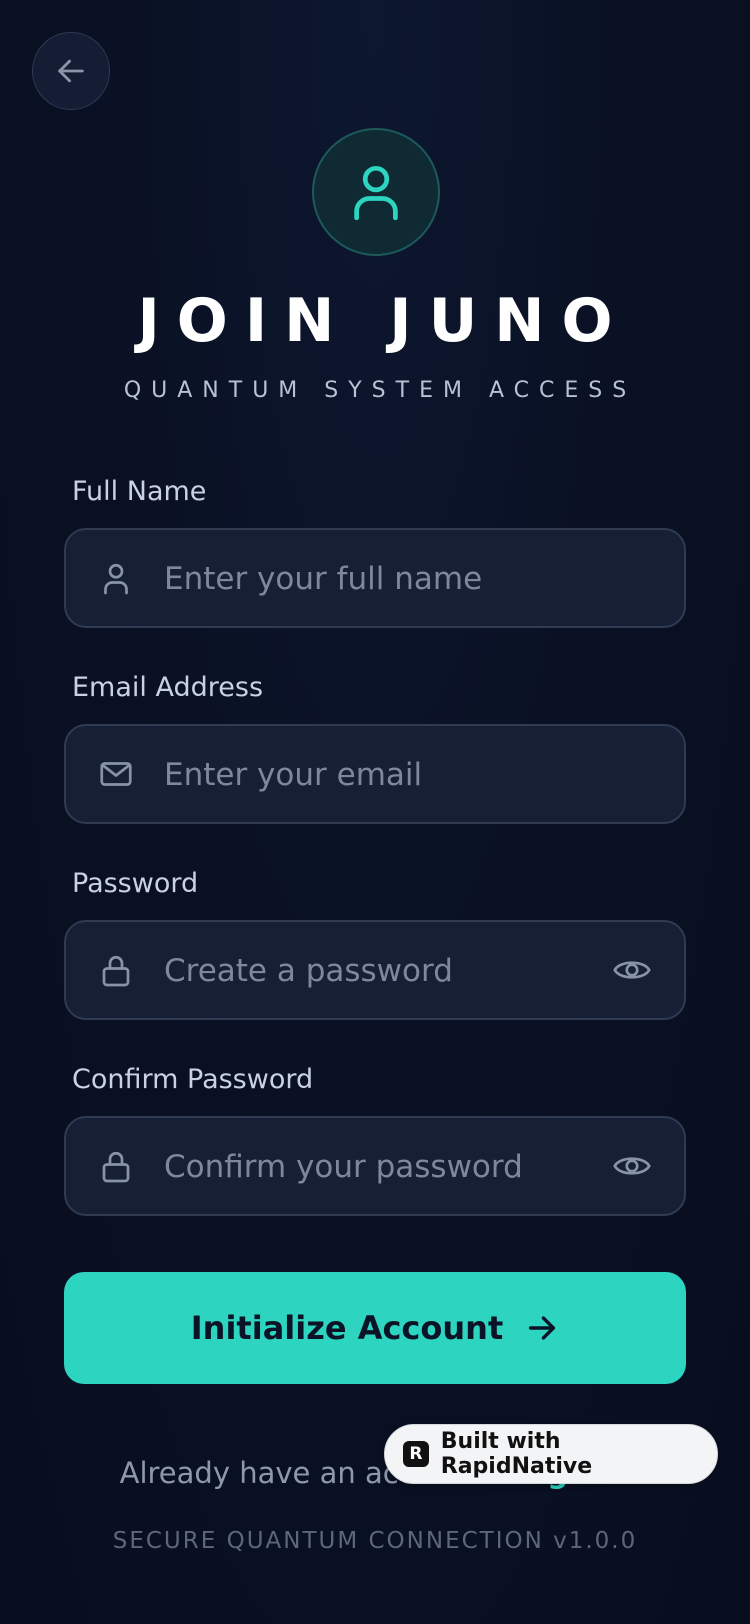 The image size is (750, 1624). I want to click on initialize-account-label: Initialize Account, so click(347, 1328).